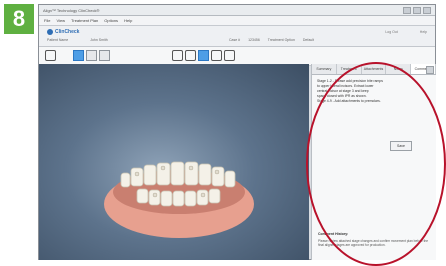 Image resolution: width=446 pixels, height=266 pixels. What do you see at coordinates (47, 20) in the screenshot?
I see `menu-file: File` at bounding box center [47, 20].